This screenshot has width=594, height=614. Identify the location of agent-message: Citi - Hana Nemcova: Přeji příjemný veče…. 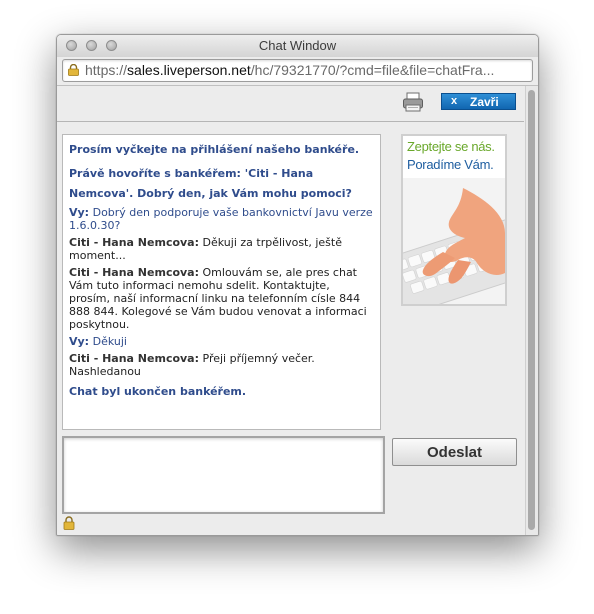
(221, 365).